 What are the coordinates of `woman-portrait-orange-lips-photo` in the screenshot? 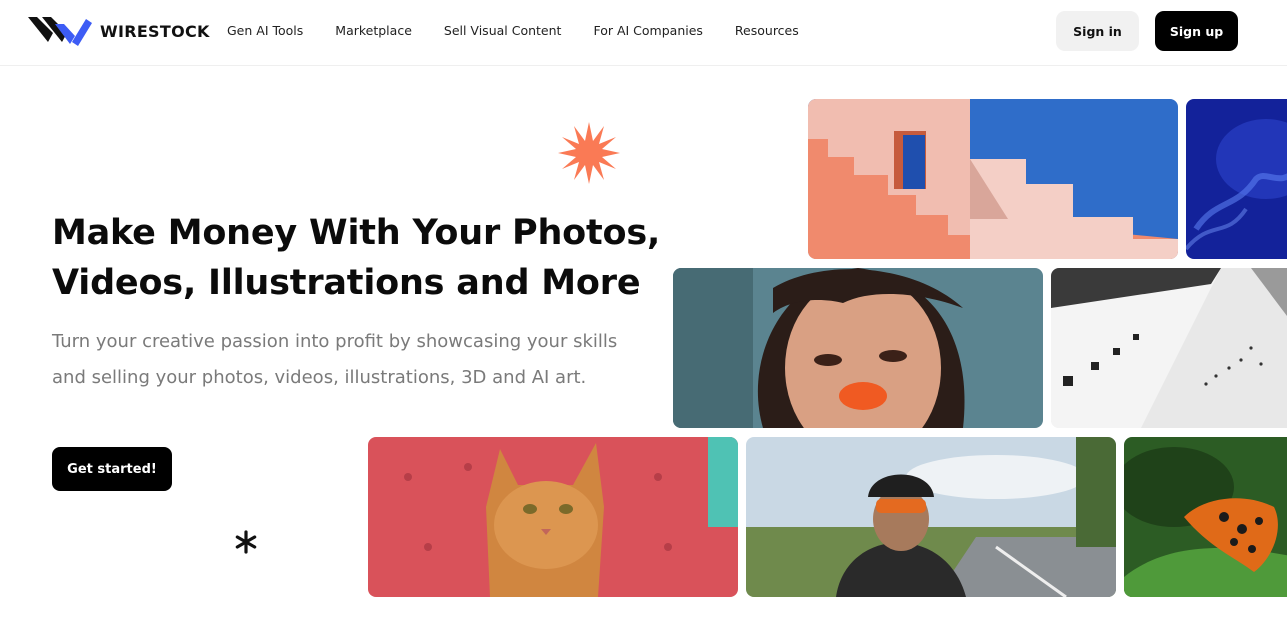 It's located at (858, 348).